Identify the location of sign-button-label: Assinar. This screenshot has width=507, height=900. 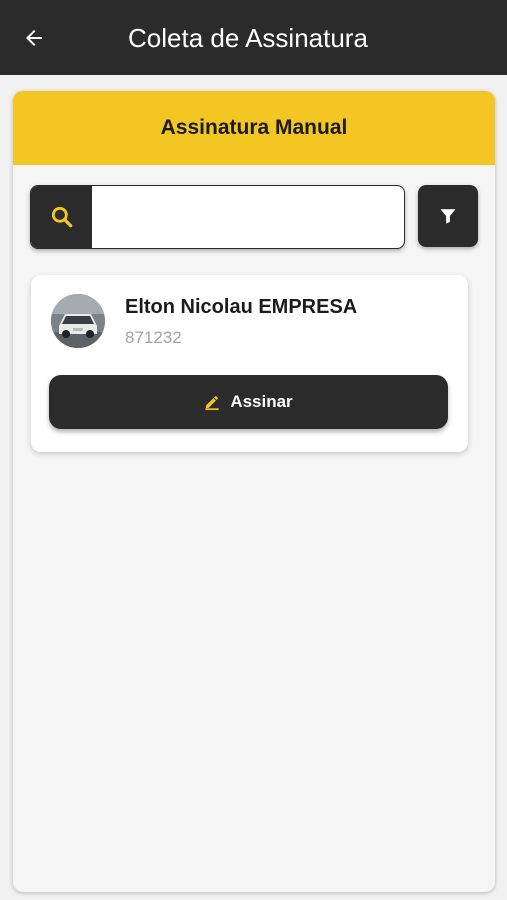
(261, 401).